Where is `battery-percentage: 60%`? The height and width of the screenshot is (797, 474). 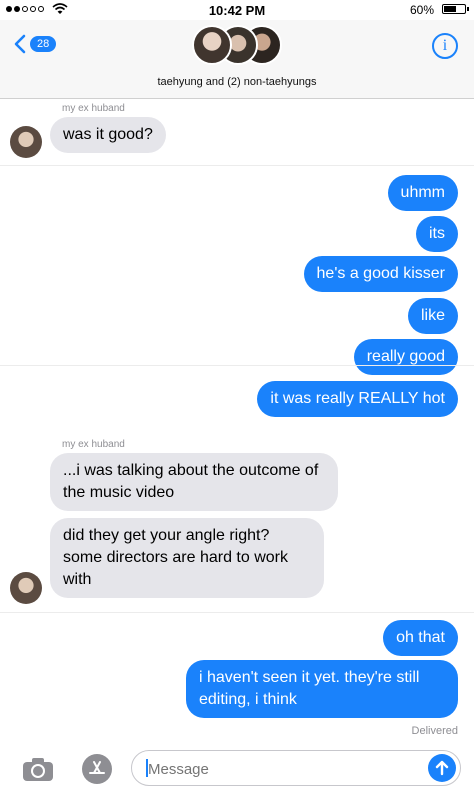 battery-percentage: 60% is located at coordinates (421, 10).